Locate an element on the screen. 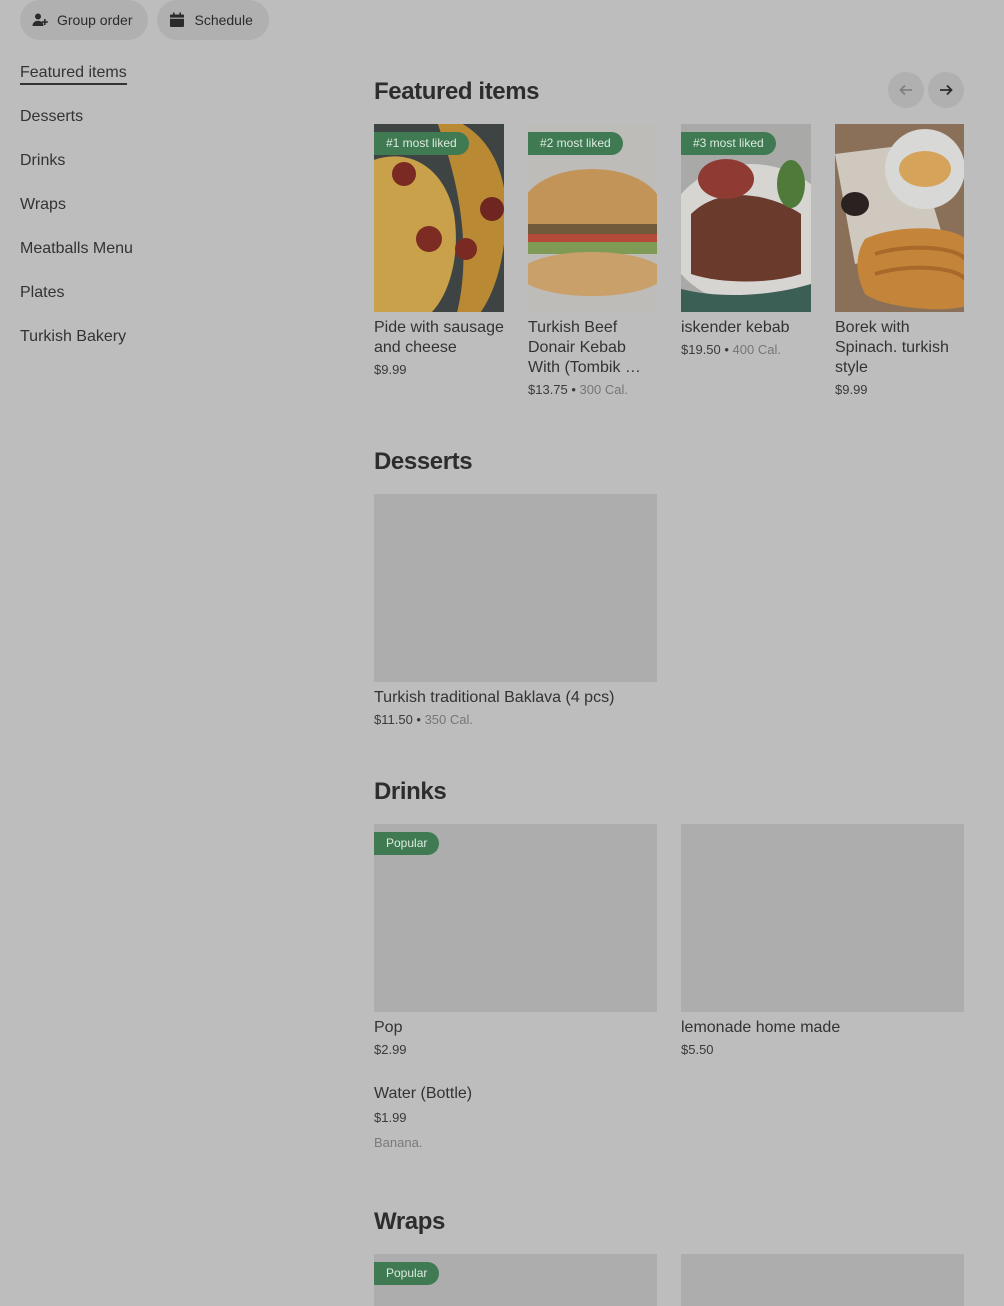  item-image is located at coordinates (899, 218).